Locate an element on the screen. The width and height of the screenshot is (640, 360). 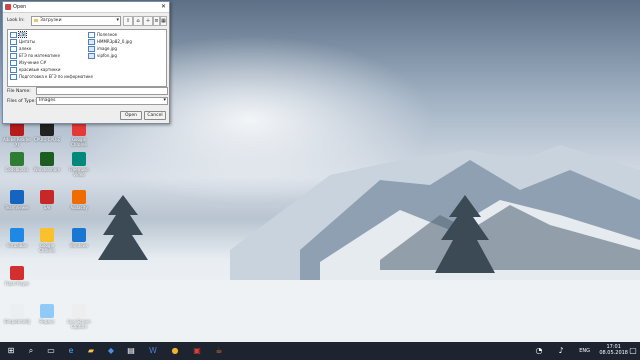
pine-tree-right is located at coordinates (465, 234).